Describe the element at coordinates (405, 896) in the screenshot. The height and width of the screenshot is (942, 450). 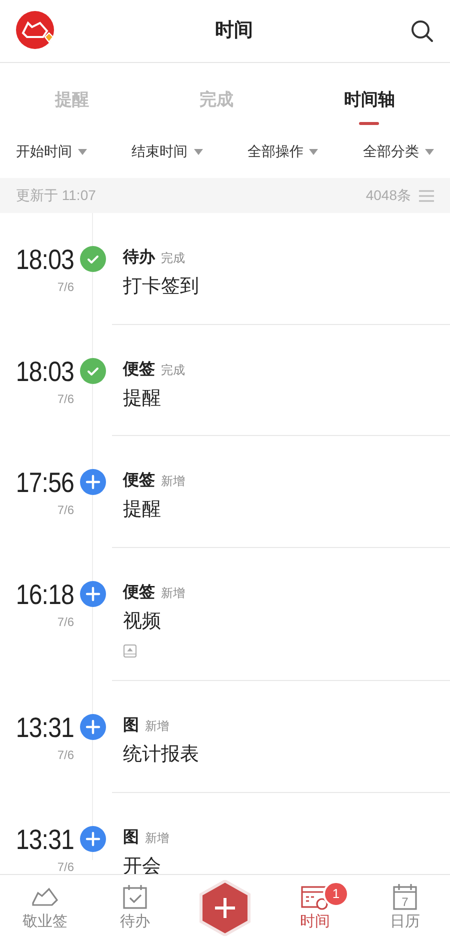
I see `calendar-icon: 7` at that location.